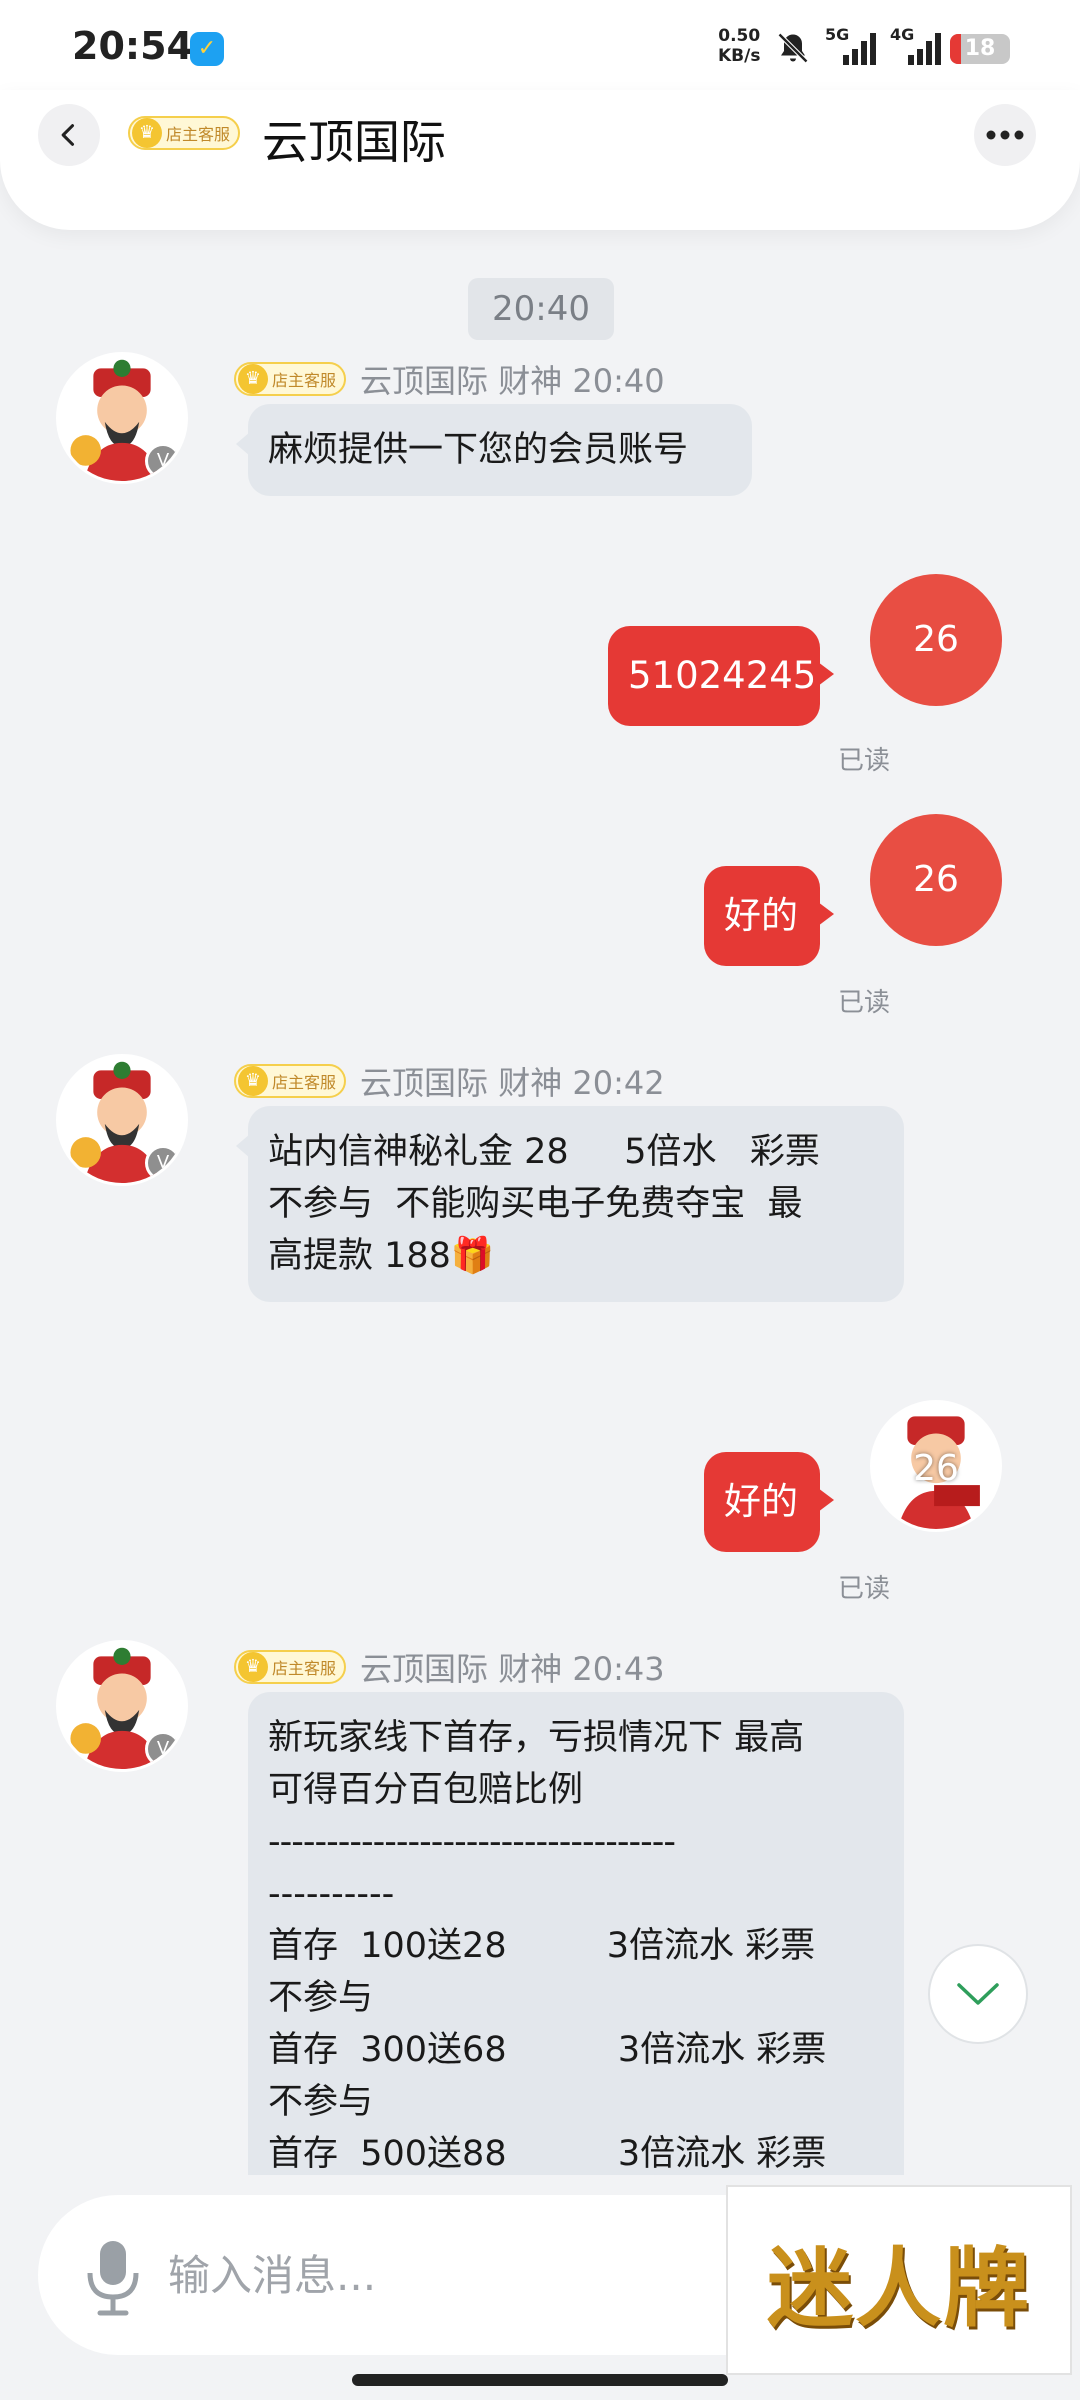 The height and width of the screenshot is (2400, 1080). I want to click on chevron-down-icon, so click(978, 1994).